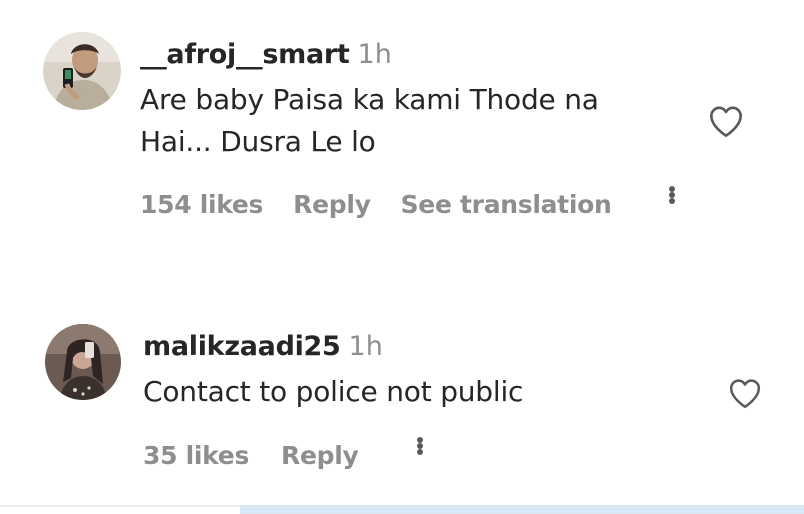 Image resolution: width=804 pixels, height=514 pixels. I want to click on see-translation-button: See translation, so click(506, 204).